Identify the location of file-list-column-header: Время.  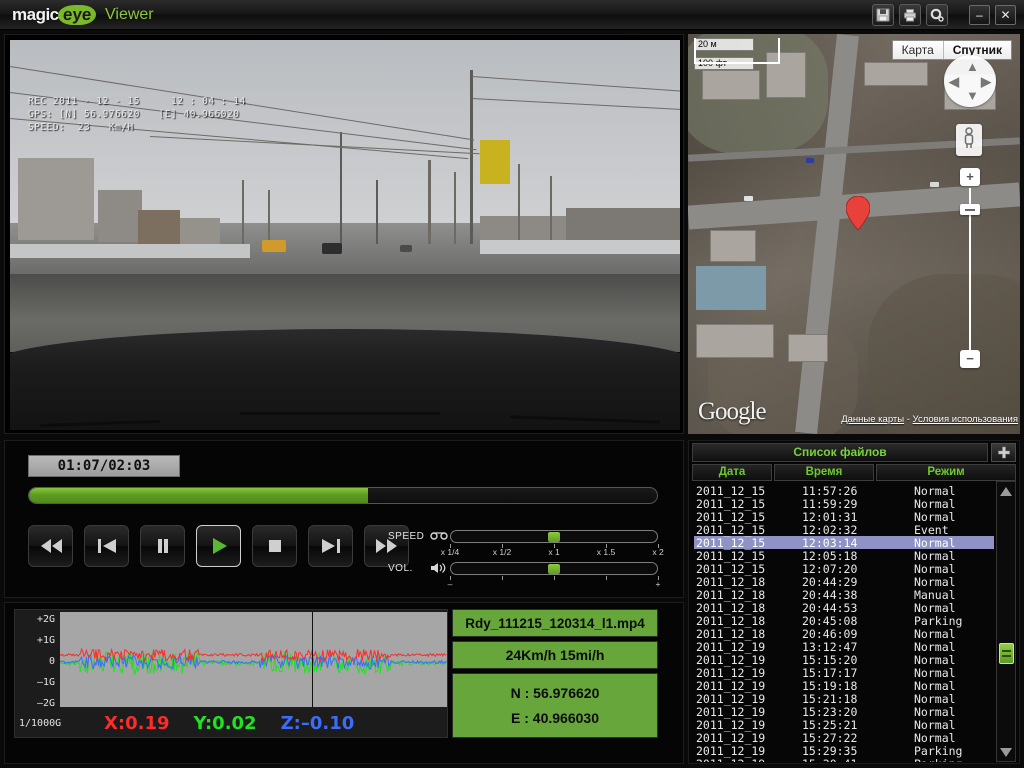
(824, 472).